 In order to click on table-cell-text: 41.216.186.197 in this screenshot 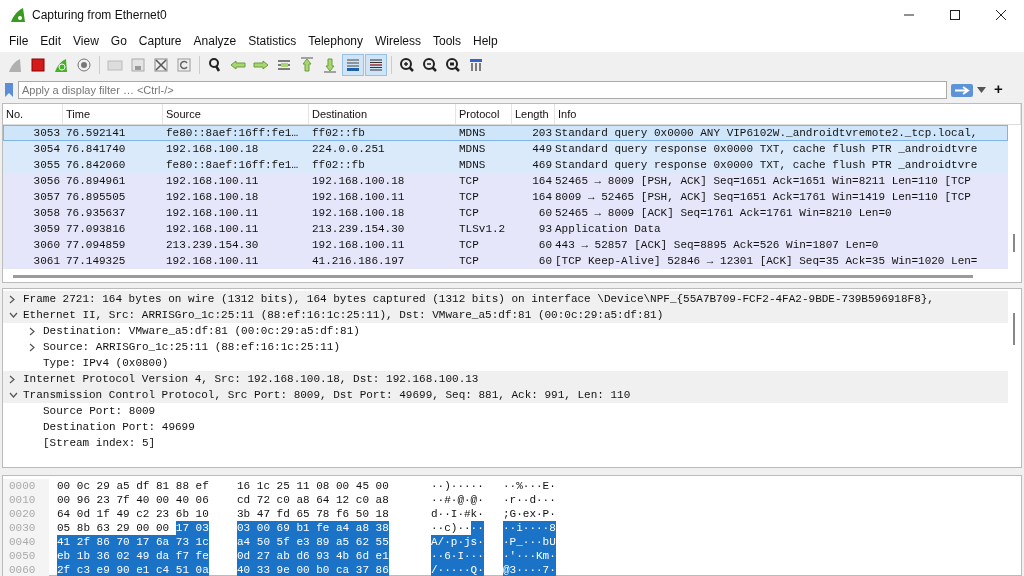, I will do `click(358, 261)`.